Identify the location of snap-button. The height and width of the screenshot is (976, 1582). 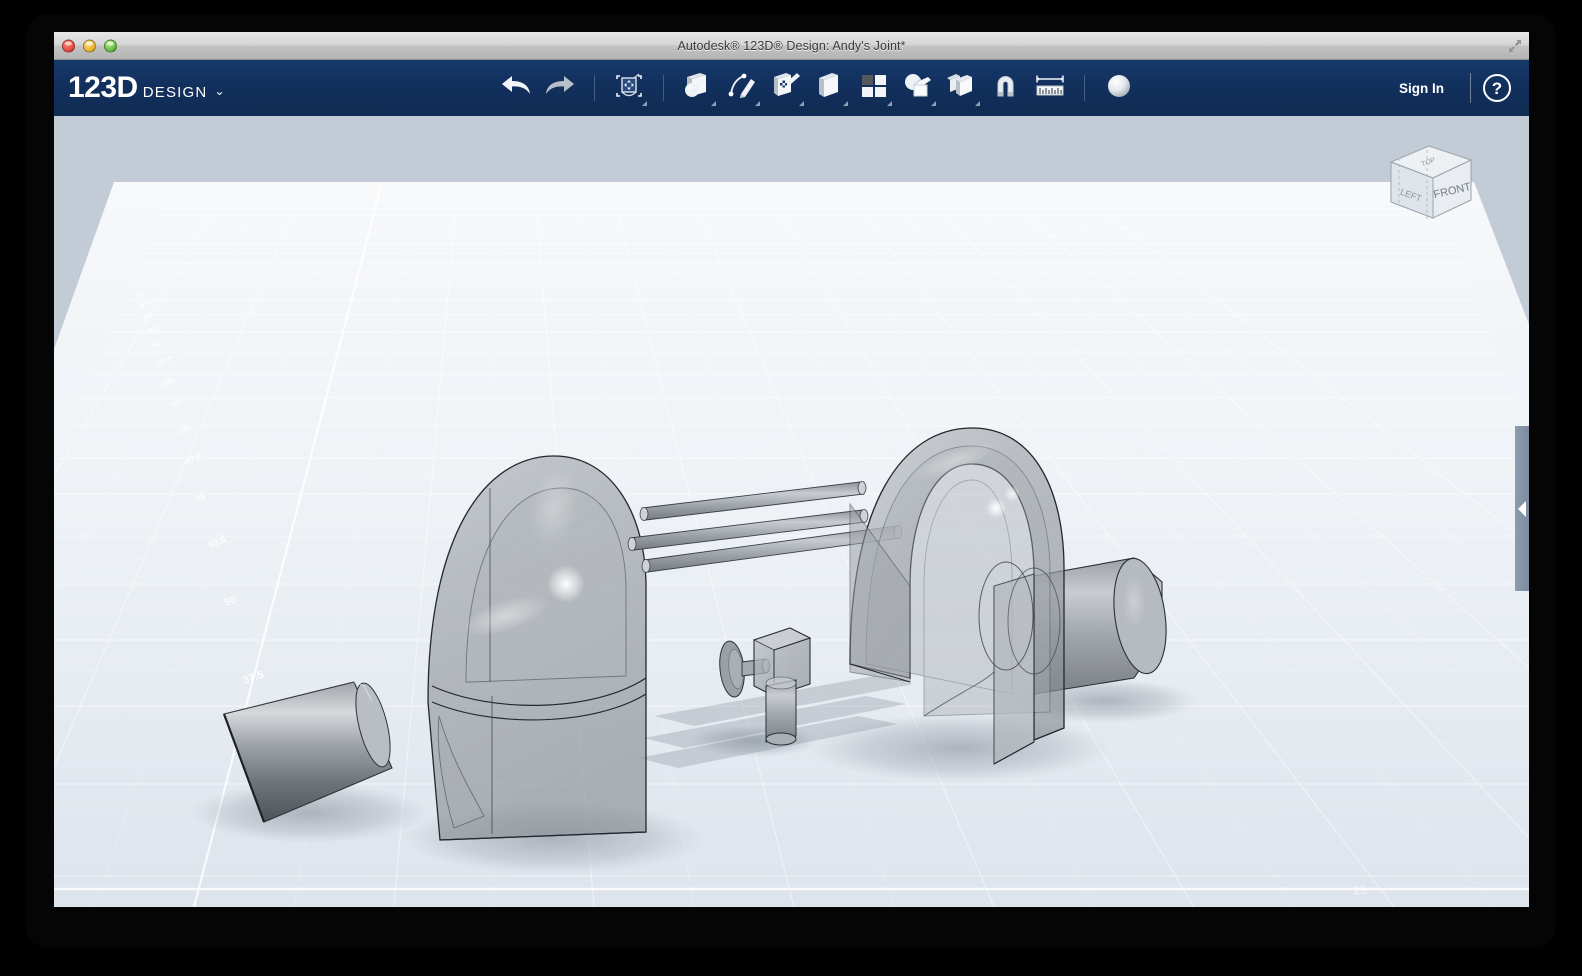
(1006, 88).